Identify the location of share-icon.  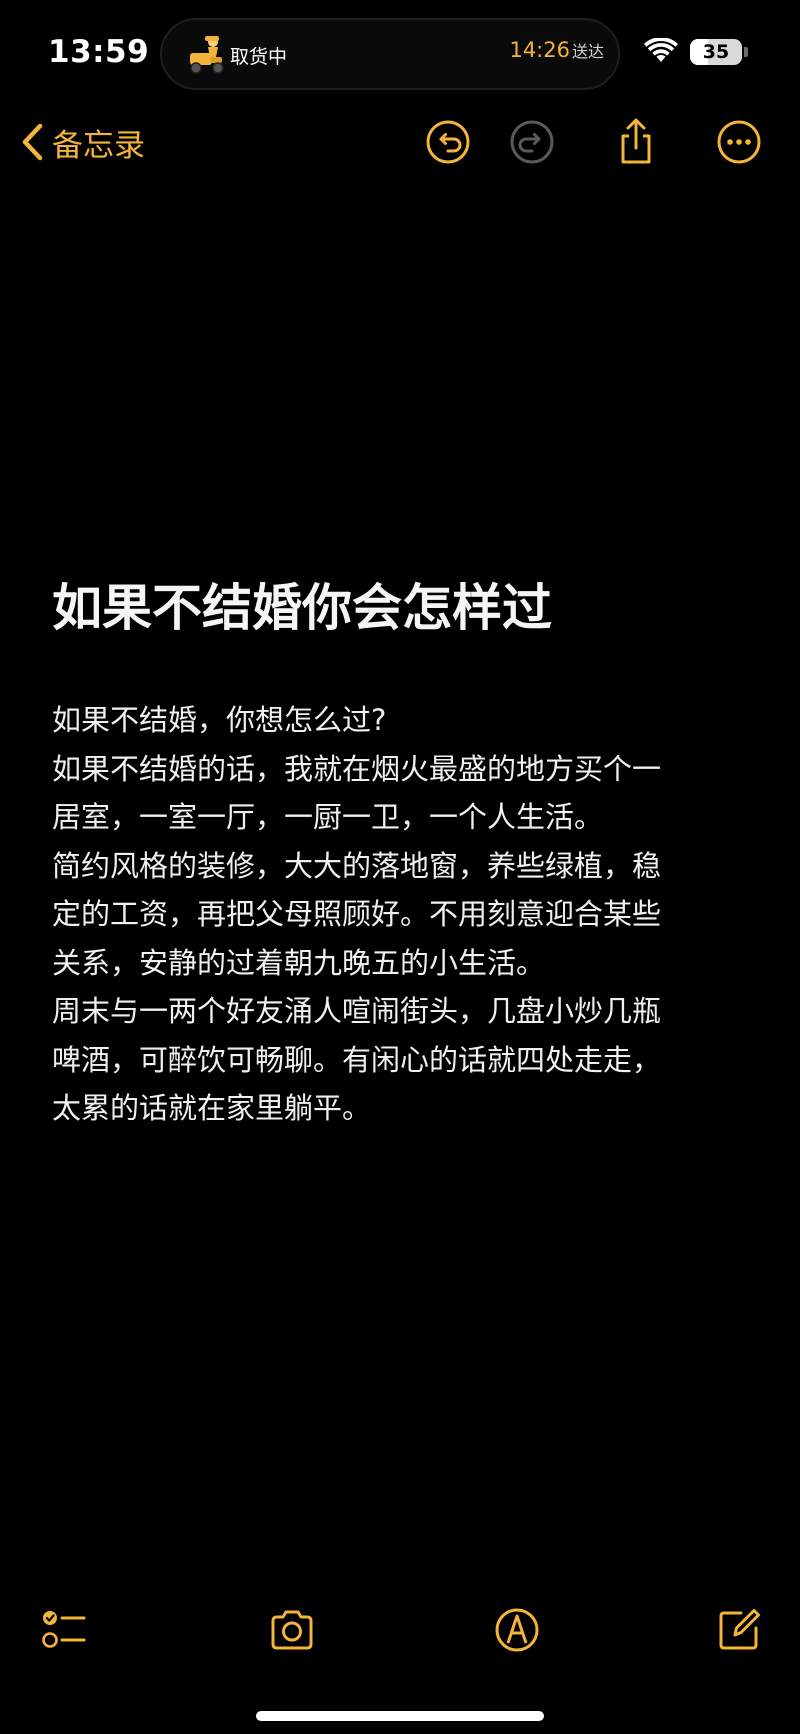
(636, 142).